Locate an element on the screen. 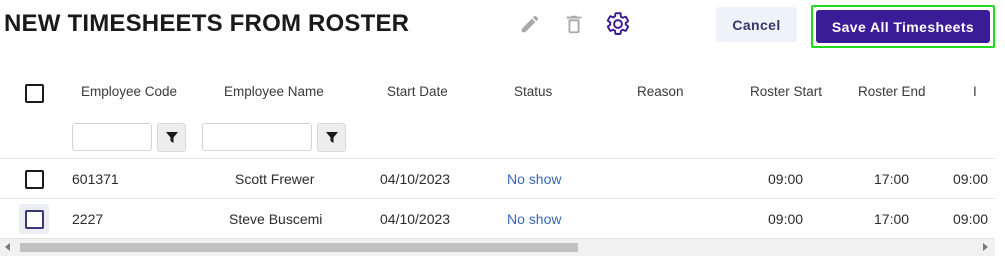 The height and width of the screenshot is (265, 1005). gear-icon is located at coordinates (618, 24).